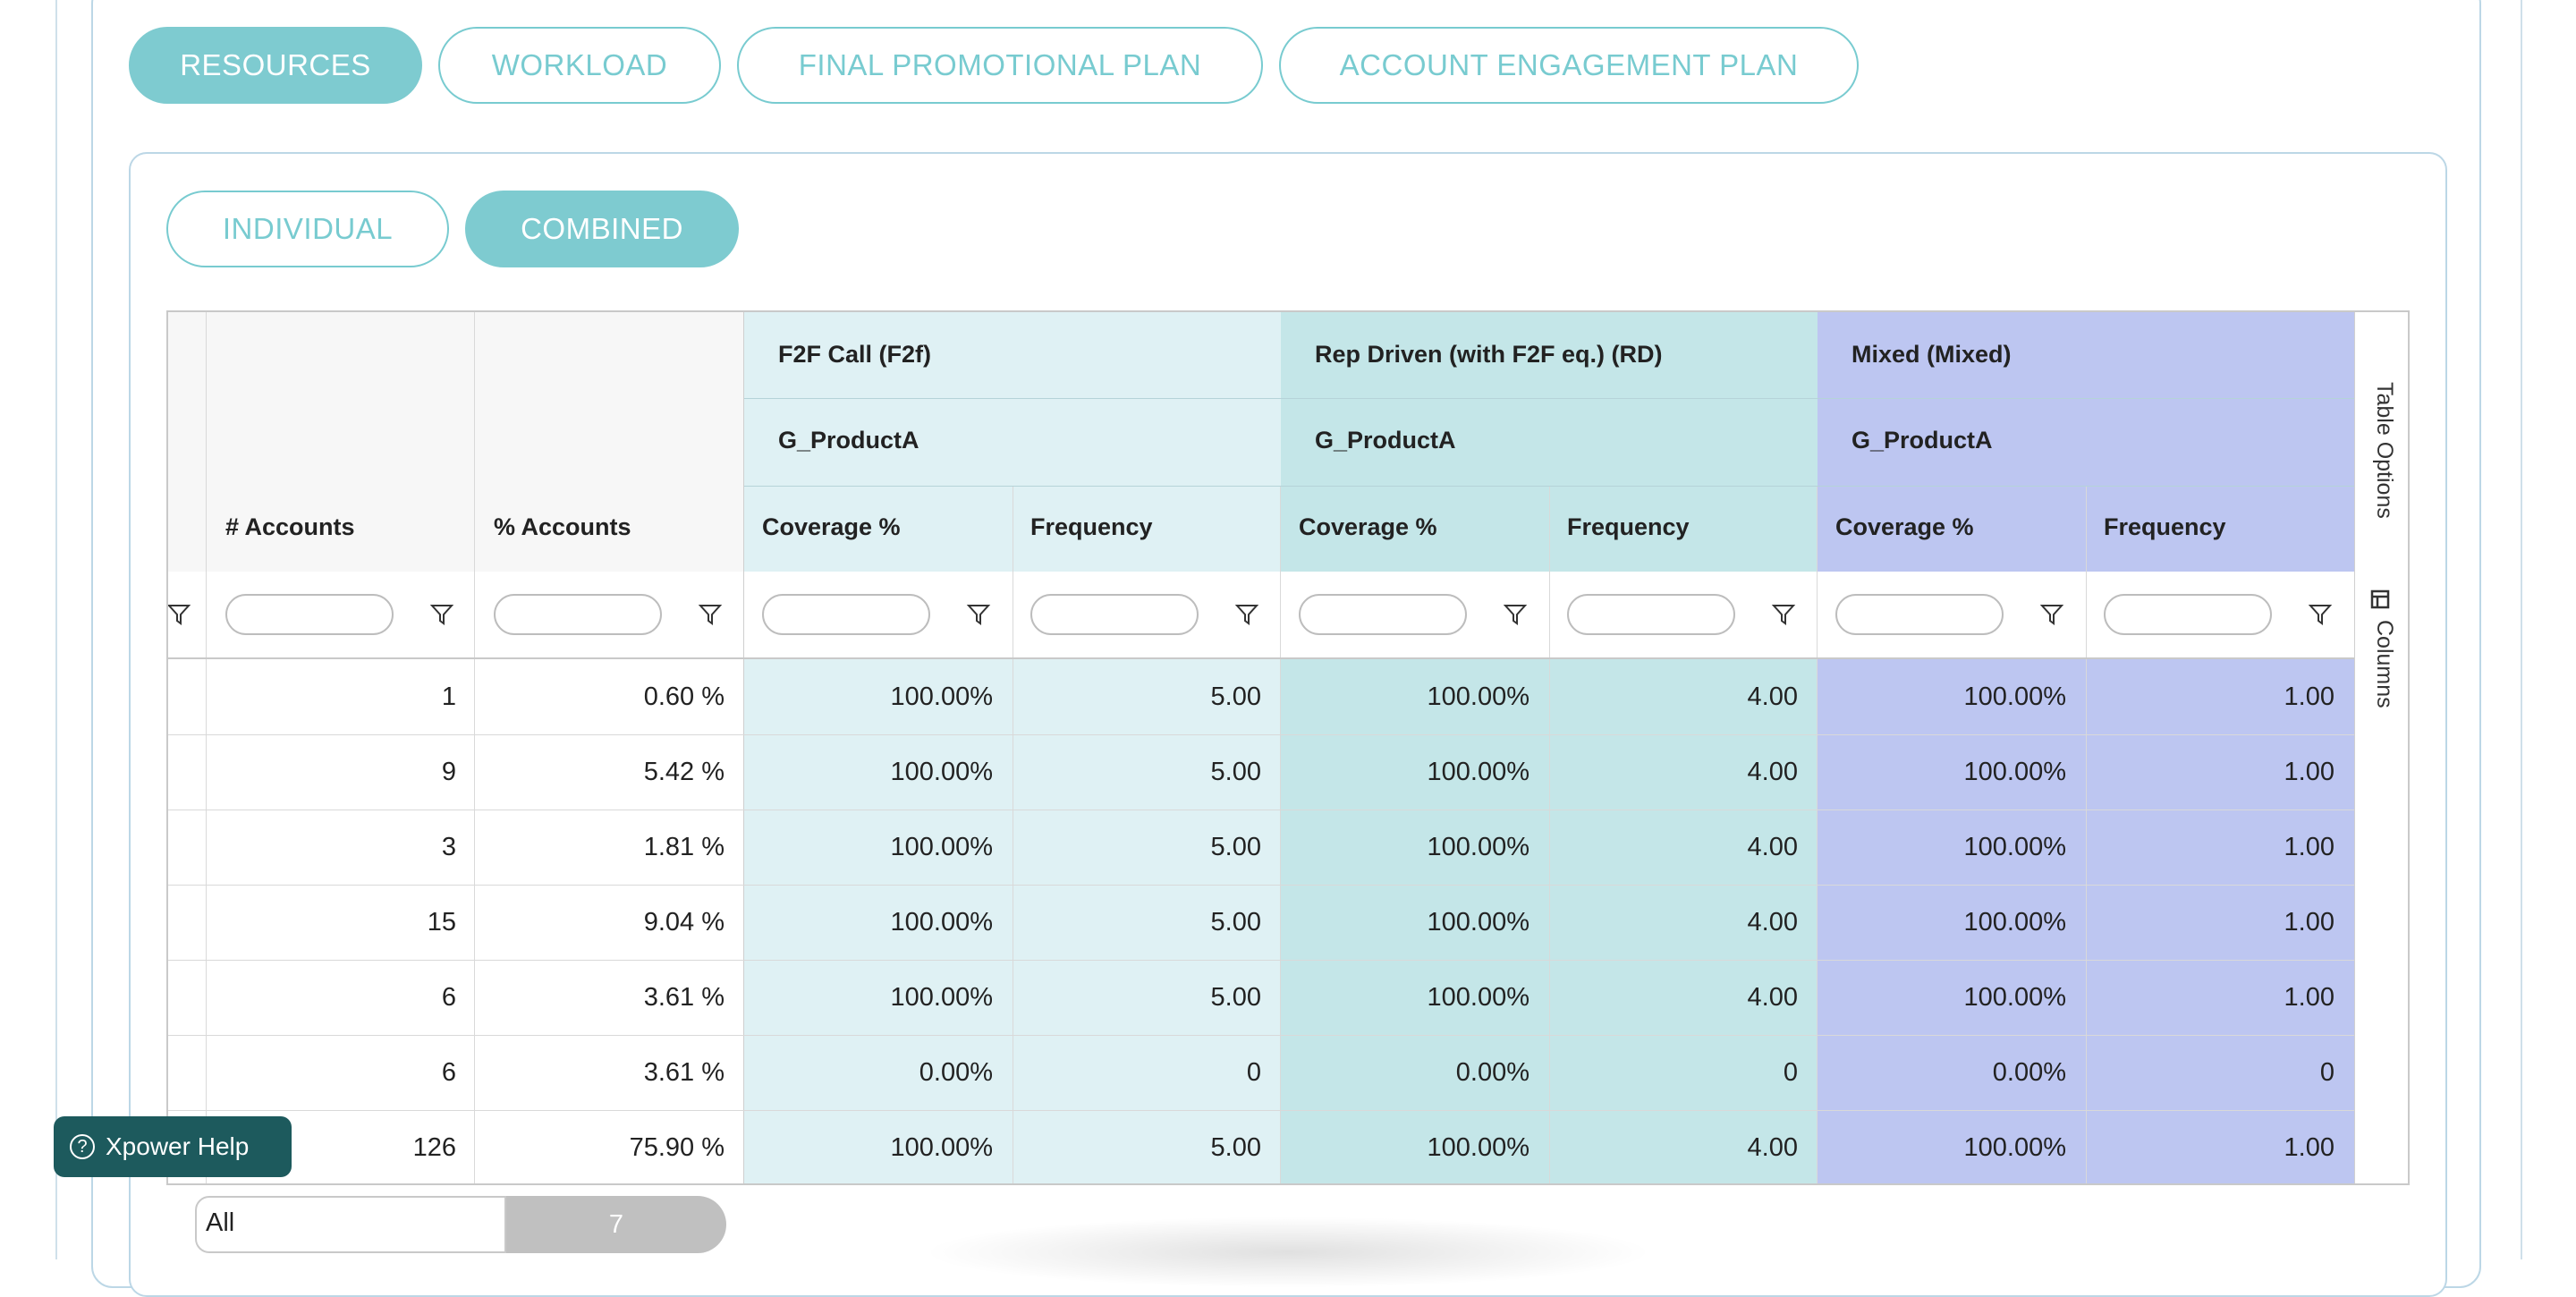  What do you see at coordinates (275, 65) in the screenshot?
I see `tab-resources: RESOURCES` at bounding box center [275, 65].